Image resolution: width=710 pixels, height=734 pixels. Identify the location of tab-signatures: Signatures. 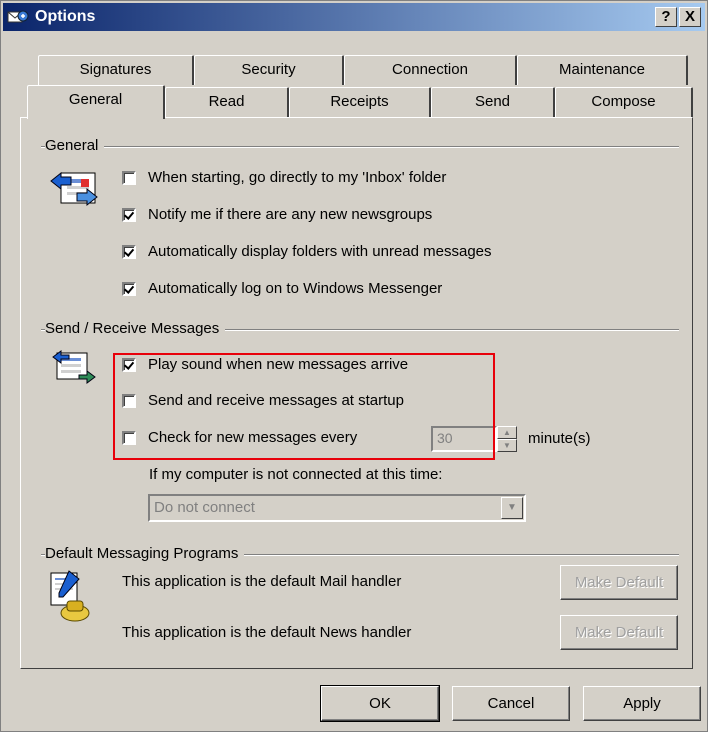
(116, 70).